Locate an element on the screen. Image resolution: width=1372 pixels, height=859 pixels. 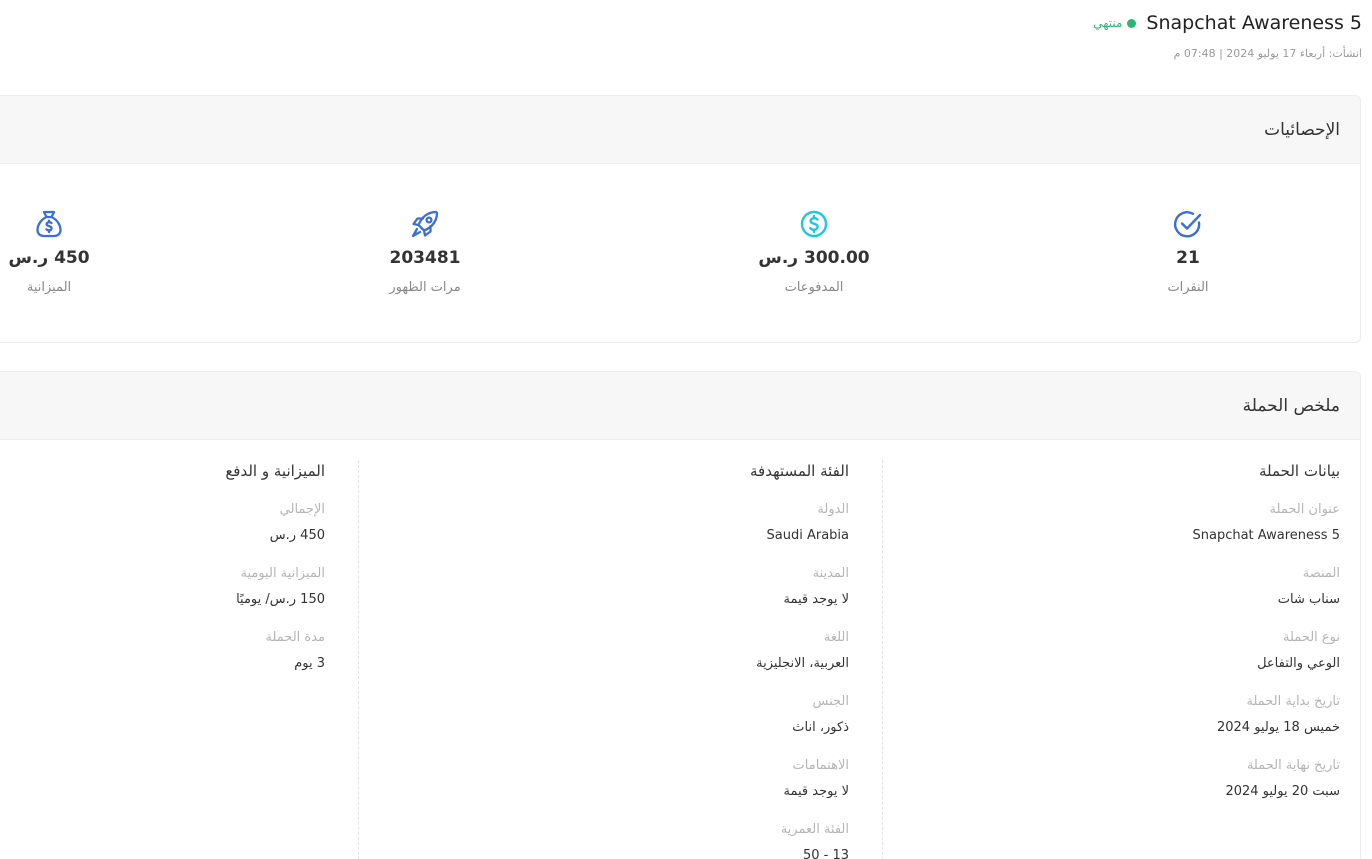
field-value: Saudi Arabia is located at coordinates (808, 535).